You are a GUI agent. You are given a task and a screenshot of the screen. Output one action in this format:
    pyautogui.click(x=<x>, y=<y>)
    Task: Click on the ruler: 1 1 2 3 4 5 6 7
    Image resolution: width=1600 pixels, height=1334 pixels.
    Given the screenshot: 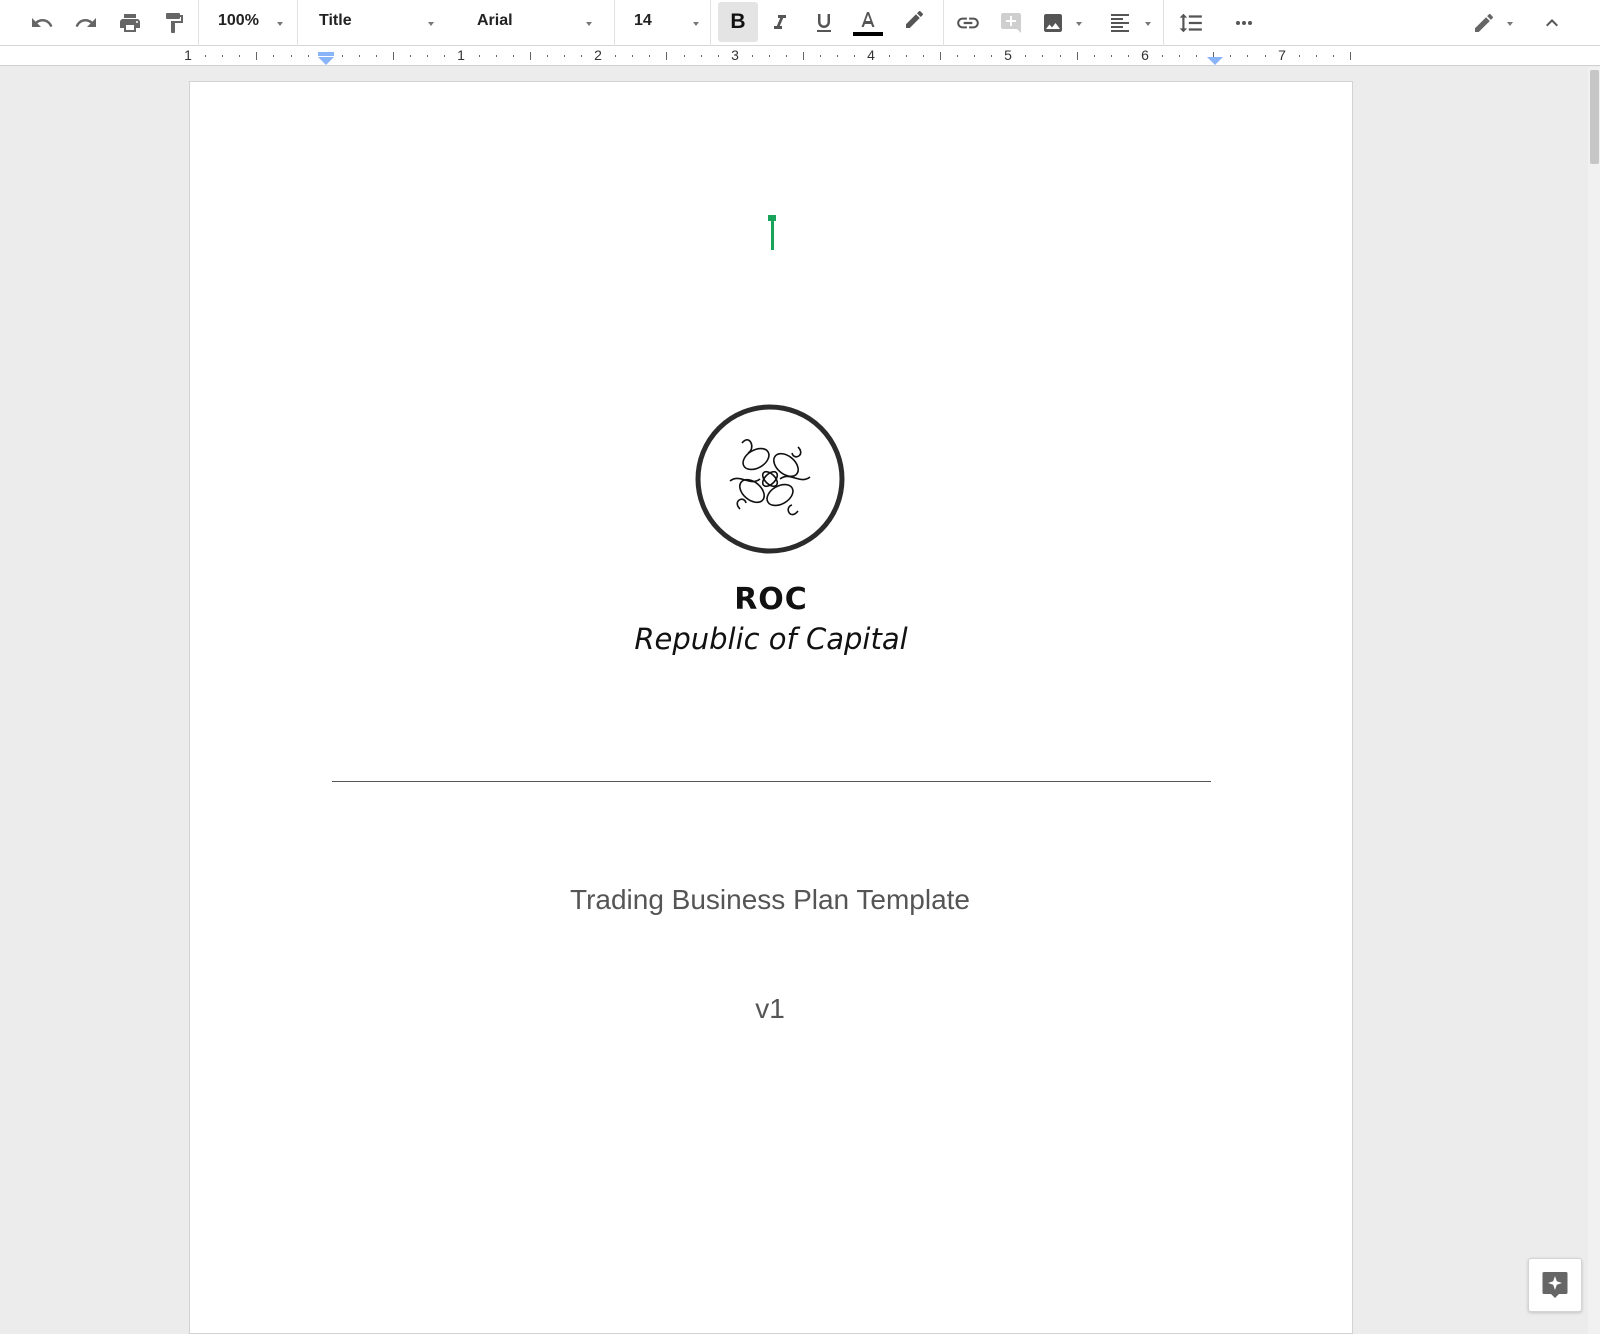 What is the action you would take?
    pyautogui.click(x=800, y=56)
    